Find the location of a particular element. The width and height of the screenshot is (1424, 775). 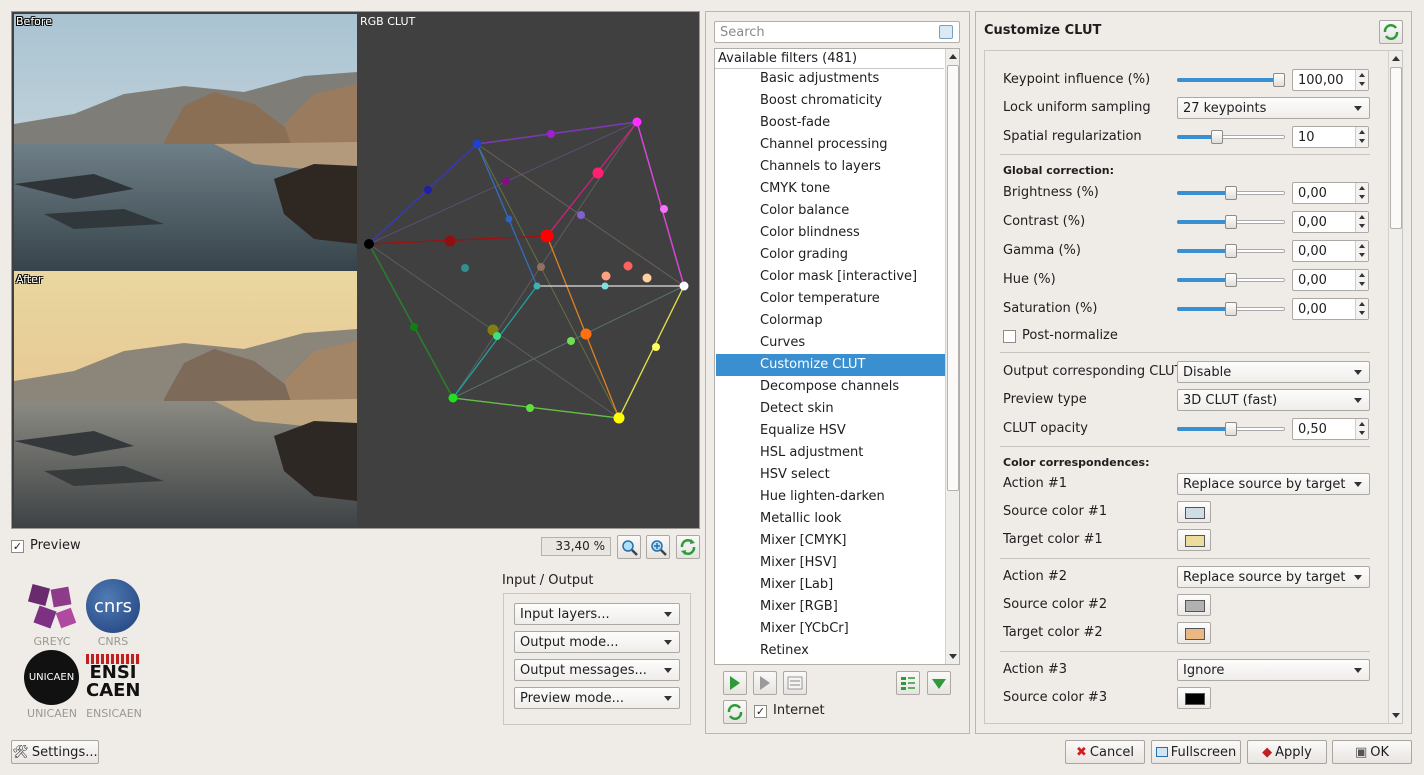

io-title: Input / Output is located at coordinates (548, 580).